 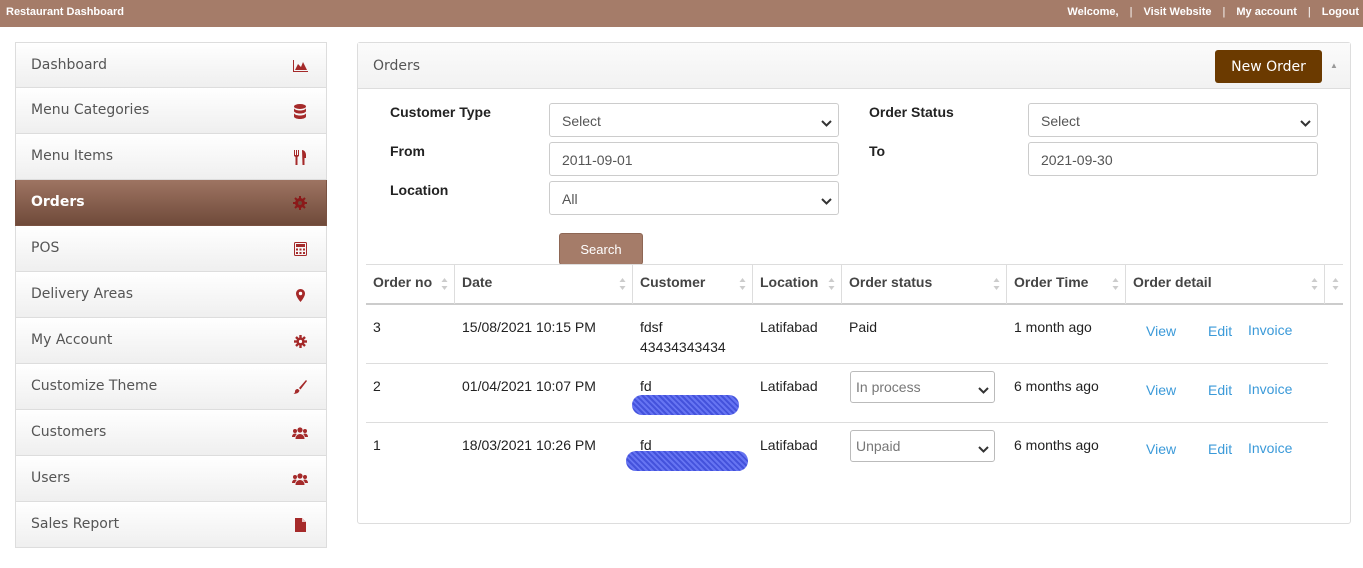 I want to click on calculator-icon, so click(x=300, y=249).